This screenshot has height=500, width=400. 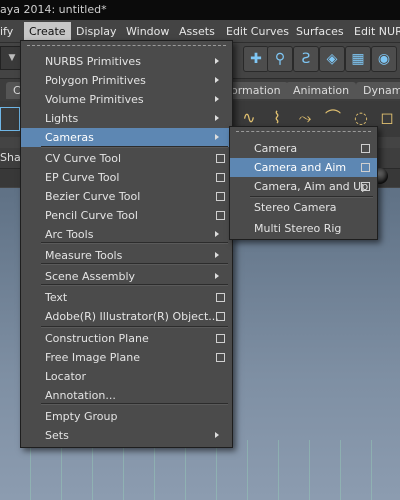 I want to click on menu-item-label: Cameras, so click(x=69, y=137).